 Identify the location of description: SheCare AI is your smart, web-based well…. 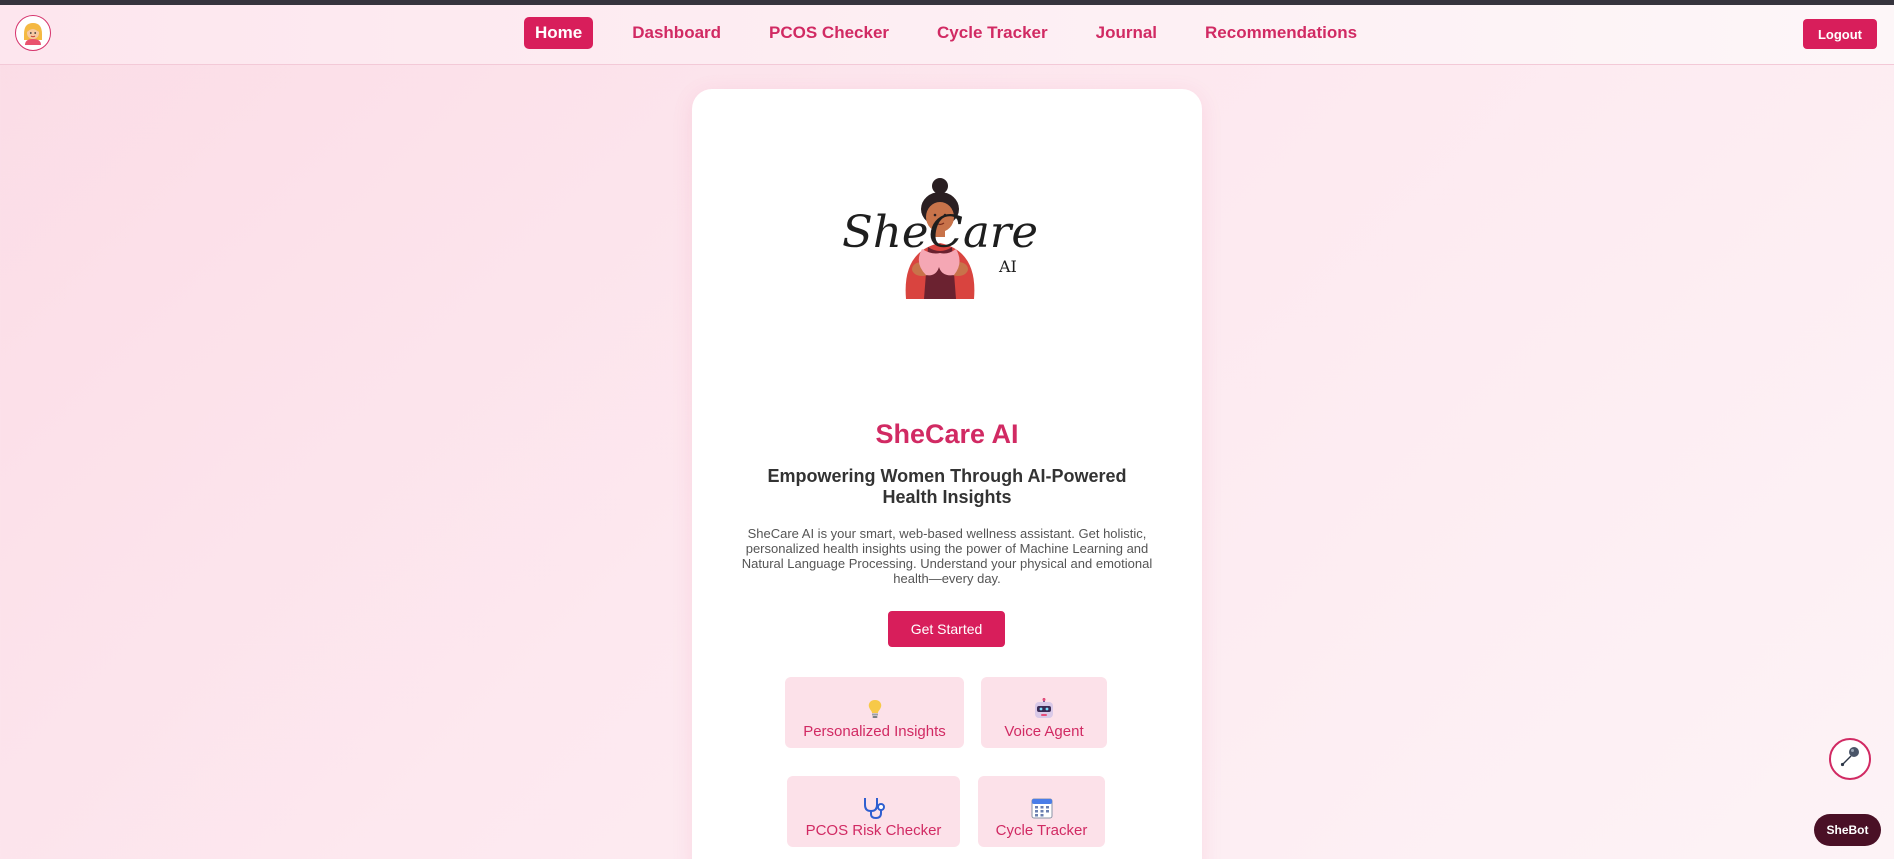
(947, 556).